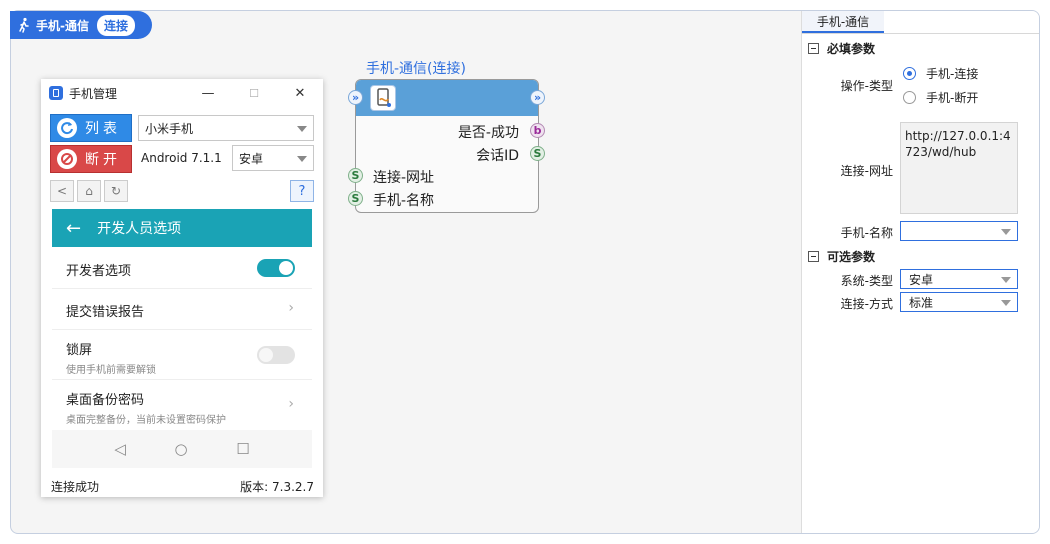 The image size is (1050, 544). What do you see at coordinates (959, 279) in the screenshot?
I see `sys-type-select: 安卓` at bounding box center [959, 279].